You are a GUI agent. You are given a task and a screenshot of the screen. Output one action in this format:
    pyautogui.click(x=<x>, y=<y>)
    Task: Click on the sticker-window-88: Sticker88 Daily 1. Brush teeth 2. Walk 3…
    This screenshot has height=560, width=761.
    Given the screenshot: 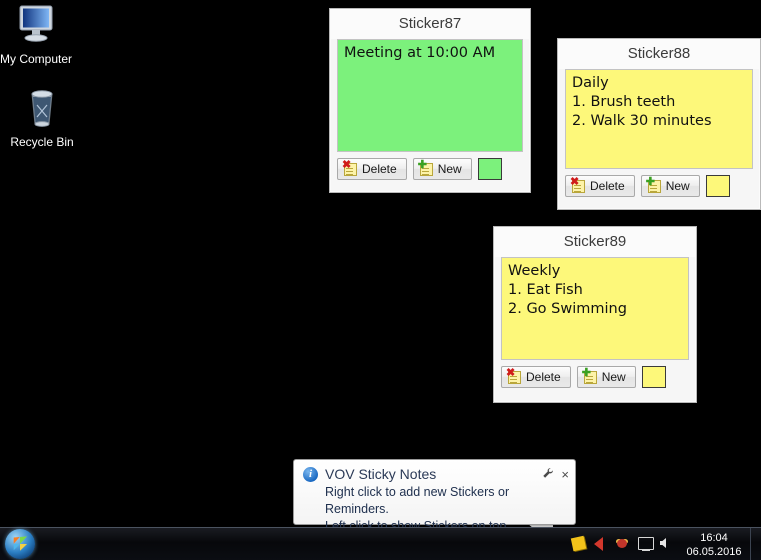 What is the action you would take?
    pyautogui.click(x=659, y=124)
    